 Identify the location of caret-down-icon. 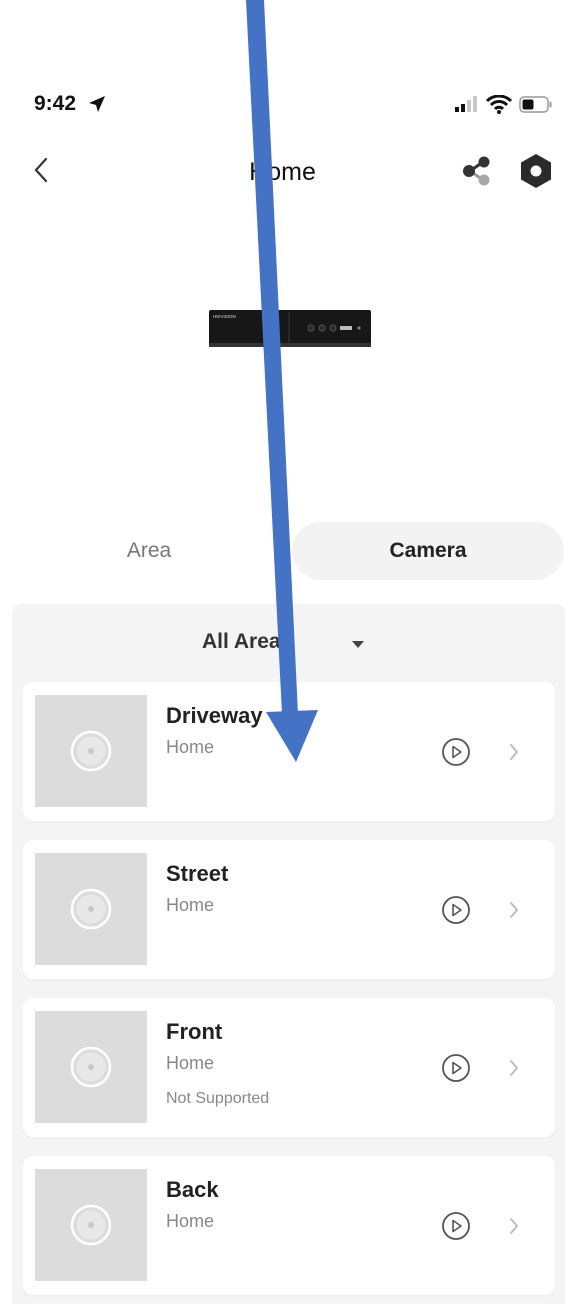
(358, 644).